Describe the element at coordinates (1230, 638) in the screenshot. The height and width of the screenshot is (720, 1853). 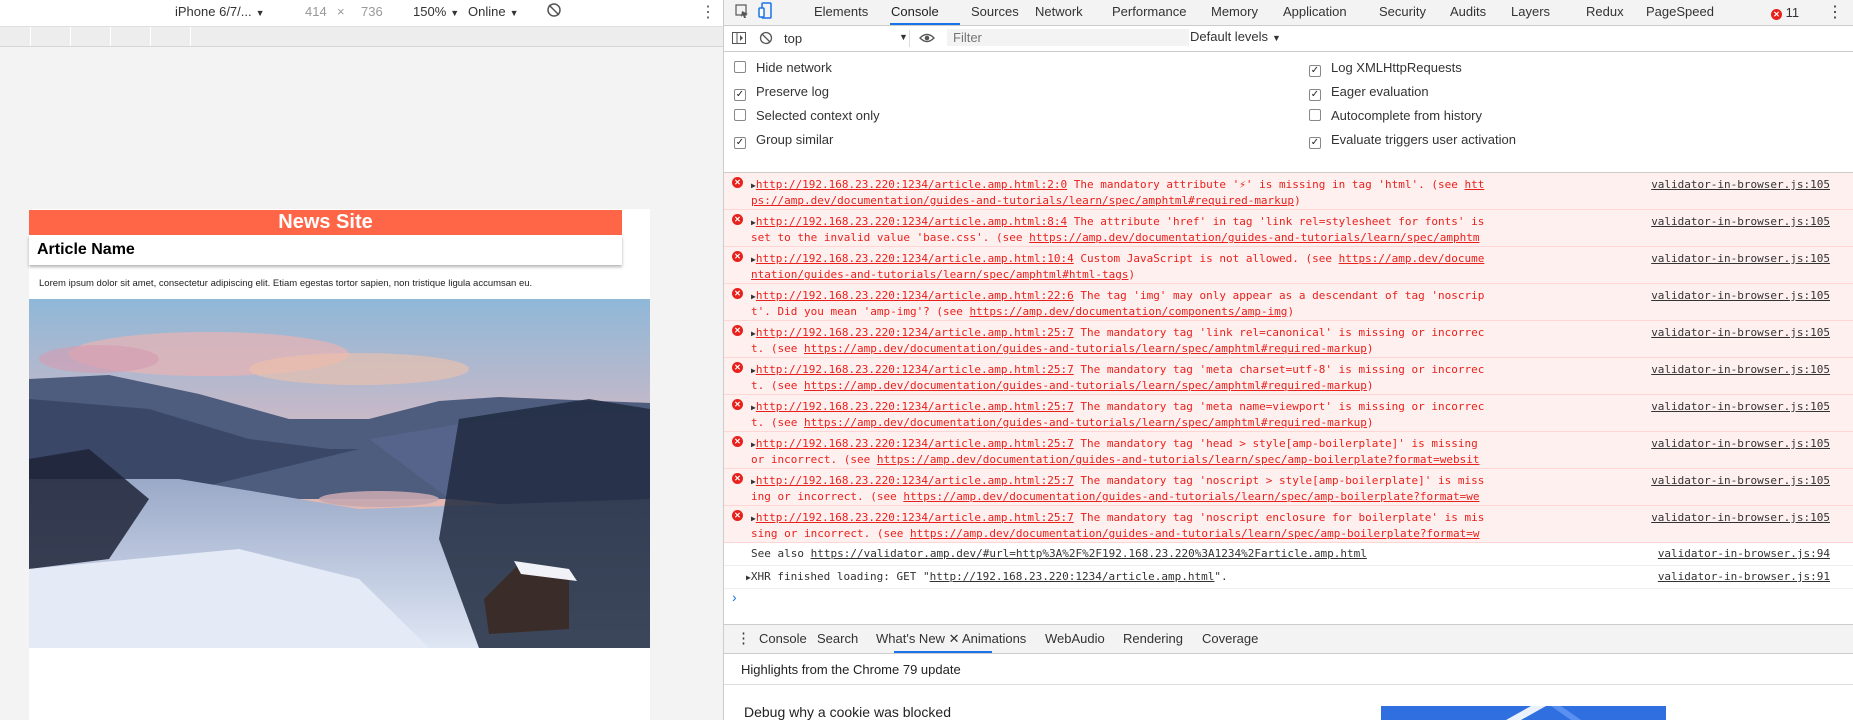
I see `drawer-tab-coverage: Coverage` at that location.